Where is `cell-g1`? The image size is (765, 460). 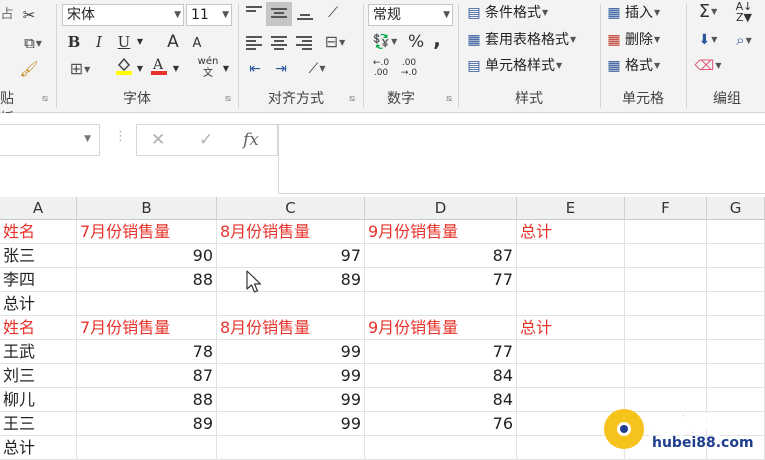 cell-g1 is located at coordinates (736, 232).